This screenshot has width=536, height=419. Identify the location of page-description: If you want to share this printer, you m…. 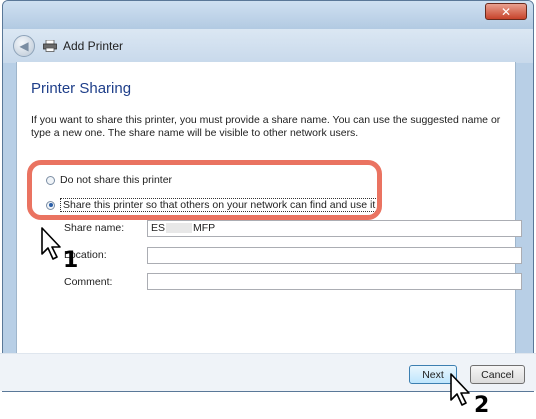
(266, 126).